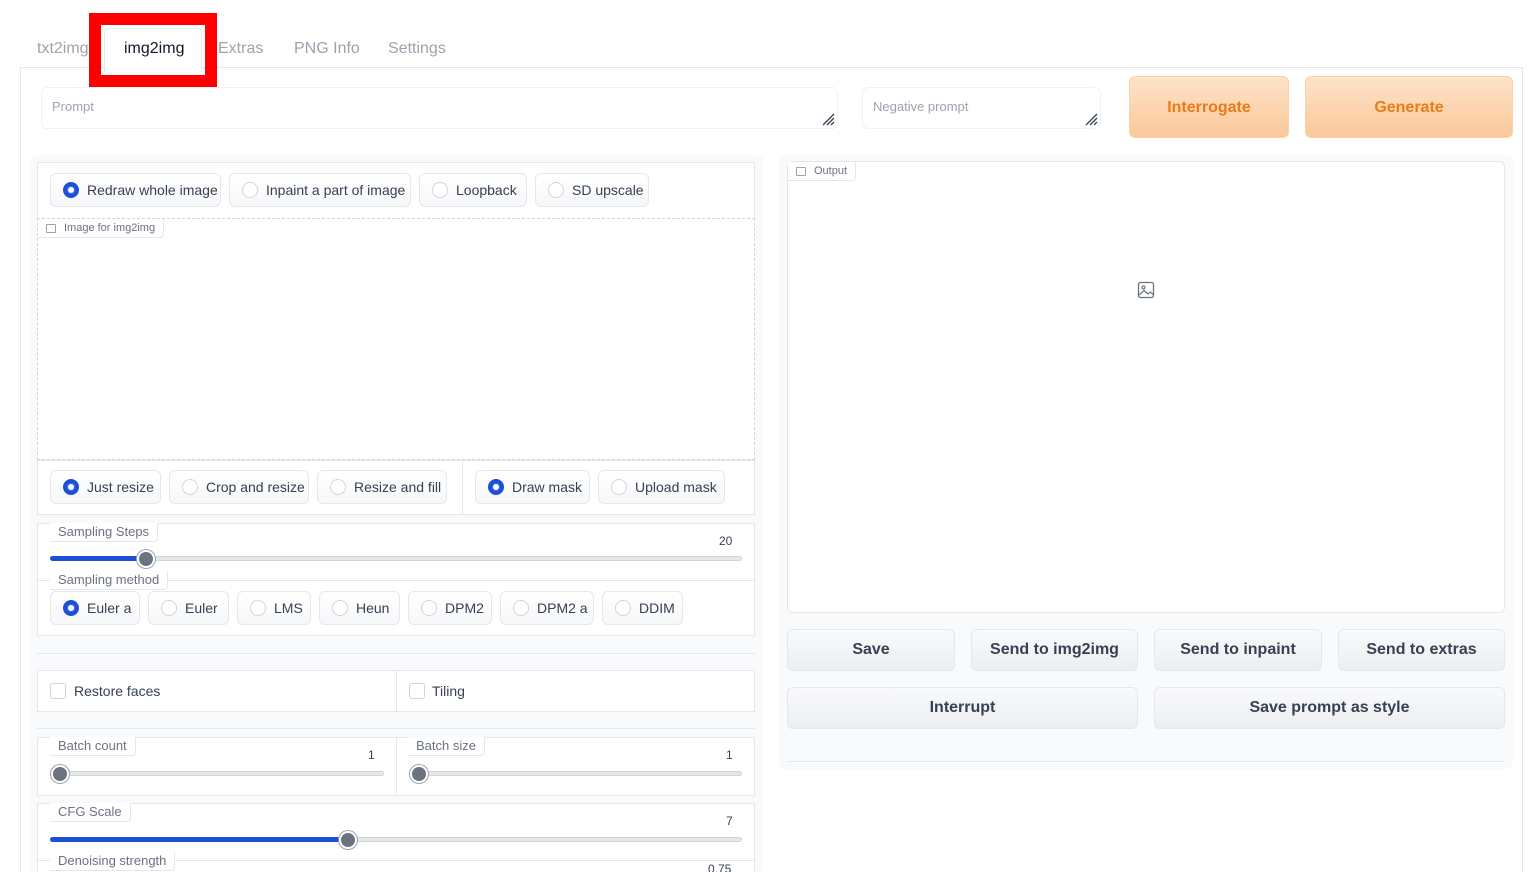 This screenshot has height=872, width=1534. What do you see at coordinates (73, 106) in the screenshot?
I see `prompt-placeholder: Prompt` at bounding box center [73, 106].